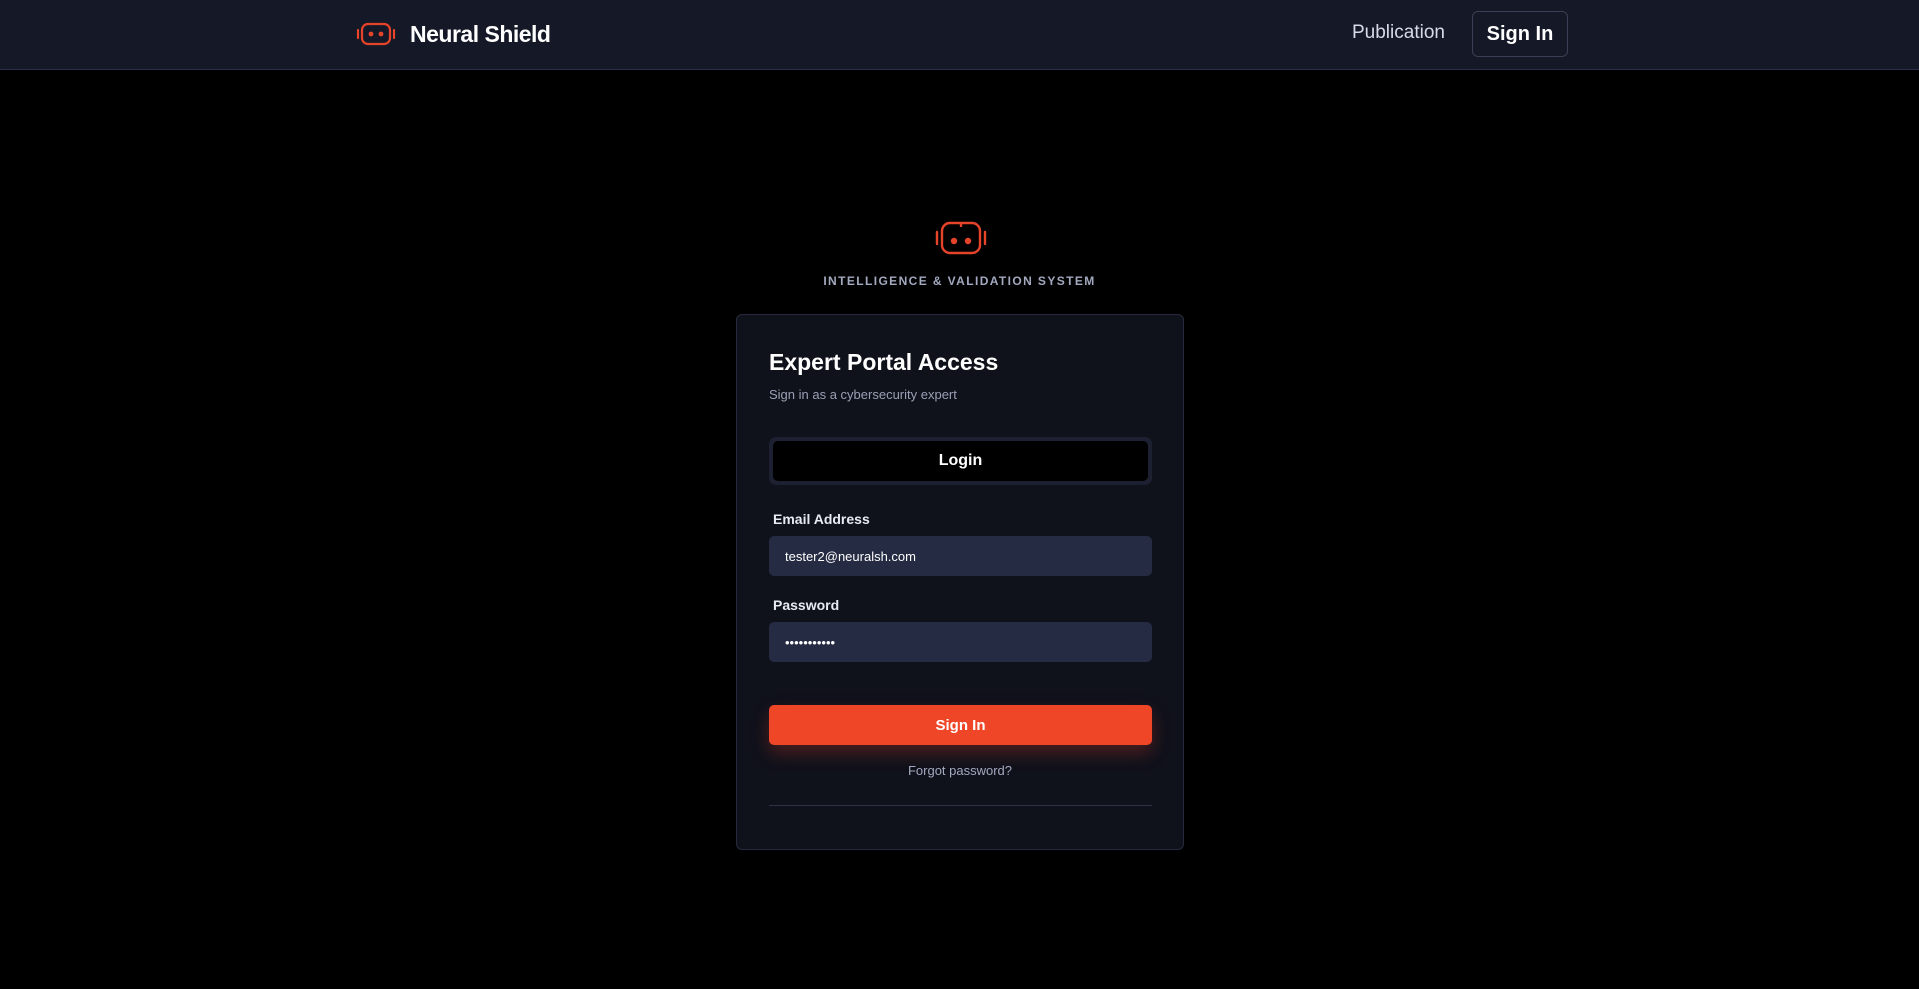 Image resolution: width=1919 pixels, height=989 pixels. What do you see at coordinates (960, 642) in the screenshot?
I see `password-field` at bounding box center [960, 642].